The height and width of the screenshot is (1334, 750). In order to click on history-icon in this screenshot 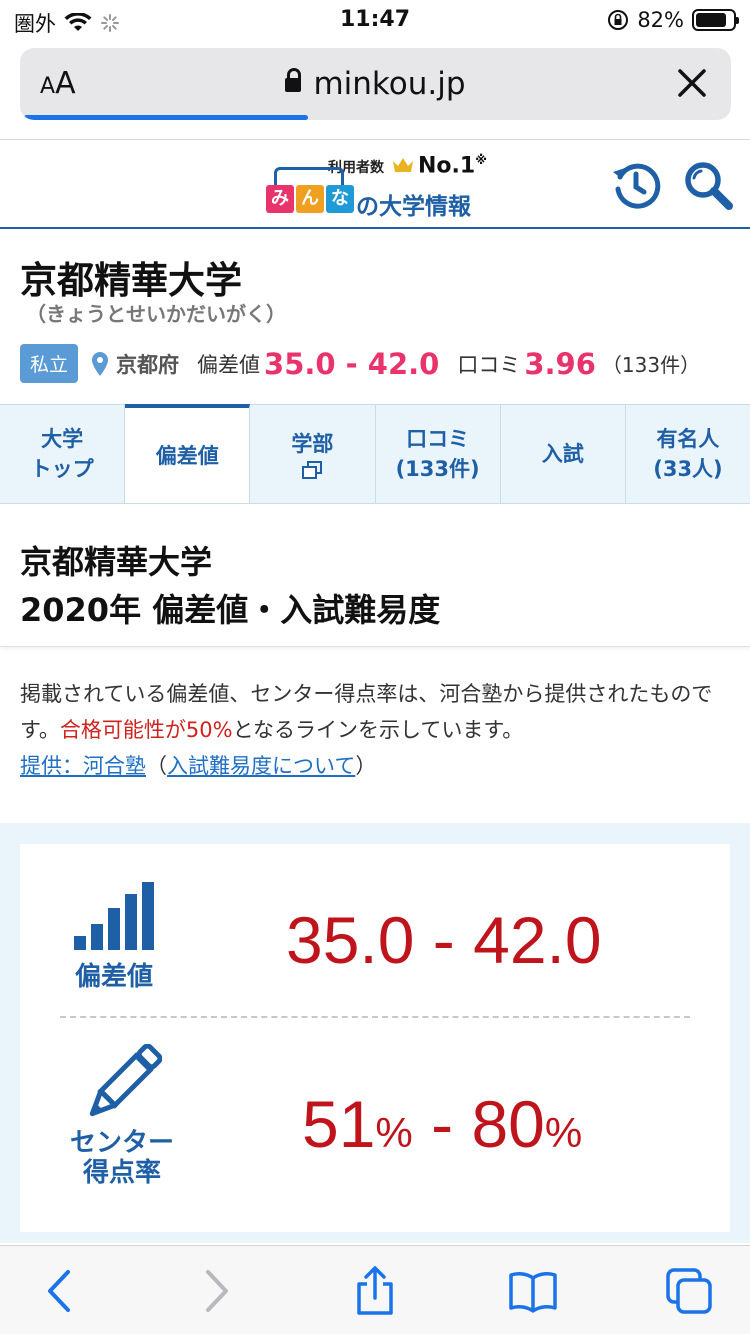, I will do `click(636, 185)`.